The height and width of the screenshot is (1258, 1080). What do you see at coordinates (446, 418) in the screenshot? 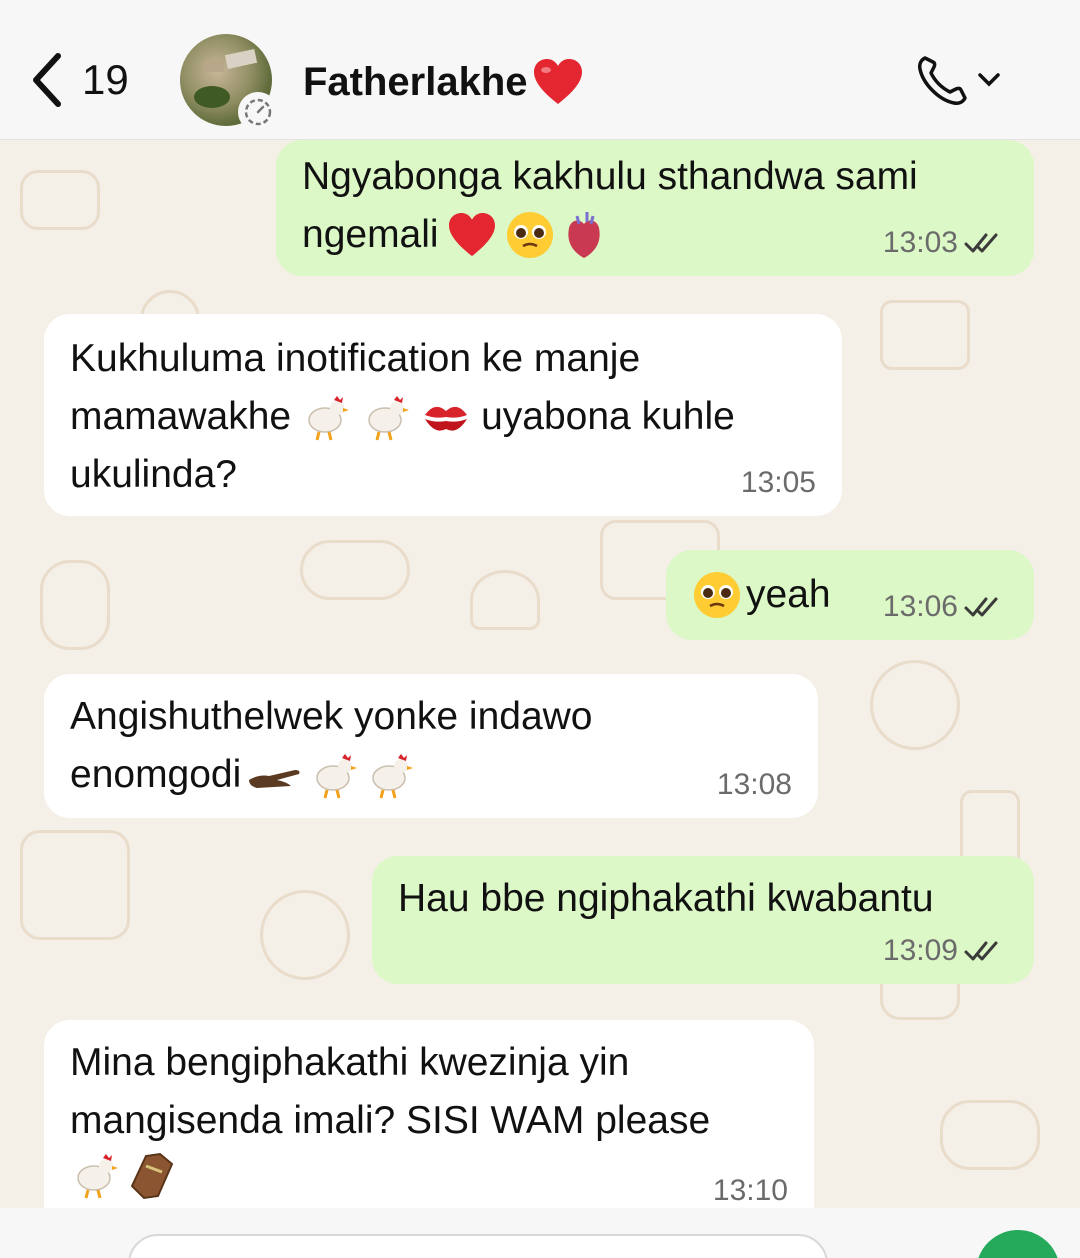
I see `kiss-mark-emoji` at bounding box center [446, 418].